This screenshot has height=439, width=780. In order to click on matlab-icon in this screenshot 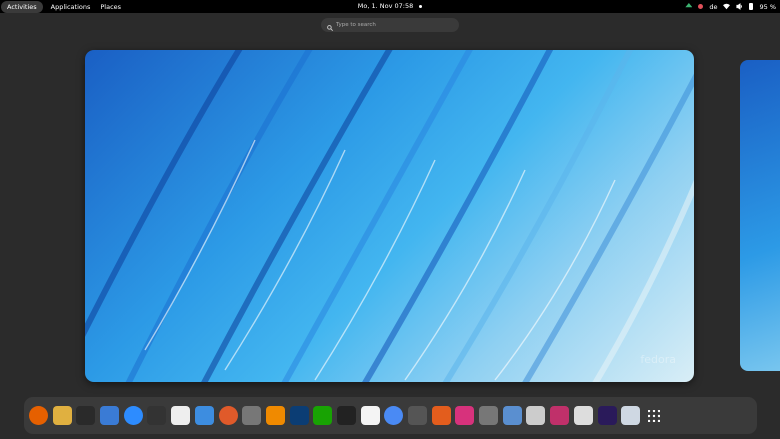, I will do `click(441, 415)`.